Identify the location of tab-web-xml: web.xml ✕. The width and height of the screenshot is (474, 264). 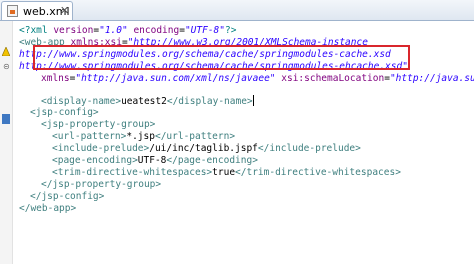
(37, 10).